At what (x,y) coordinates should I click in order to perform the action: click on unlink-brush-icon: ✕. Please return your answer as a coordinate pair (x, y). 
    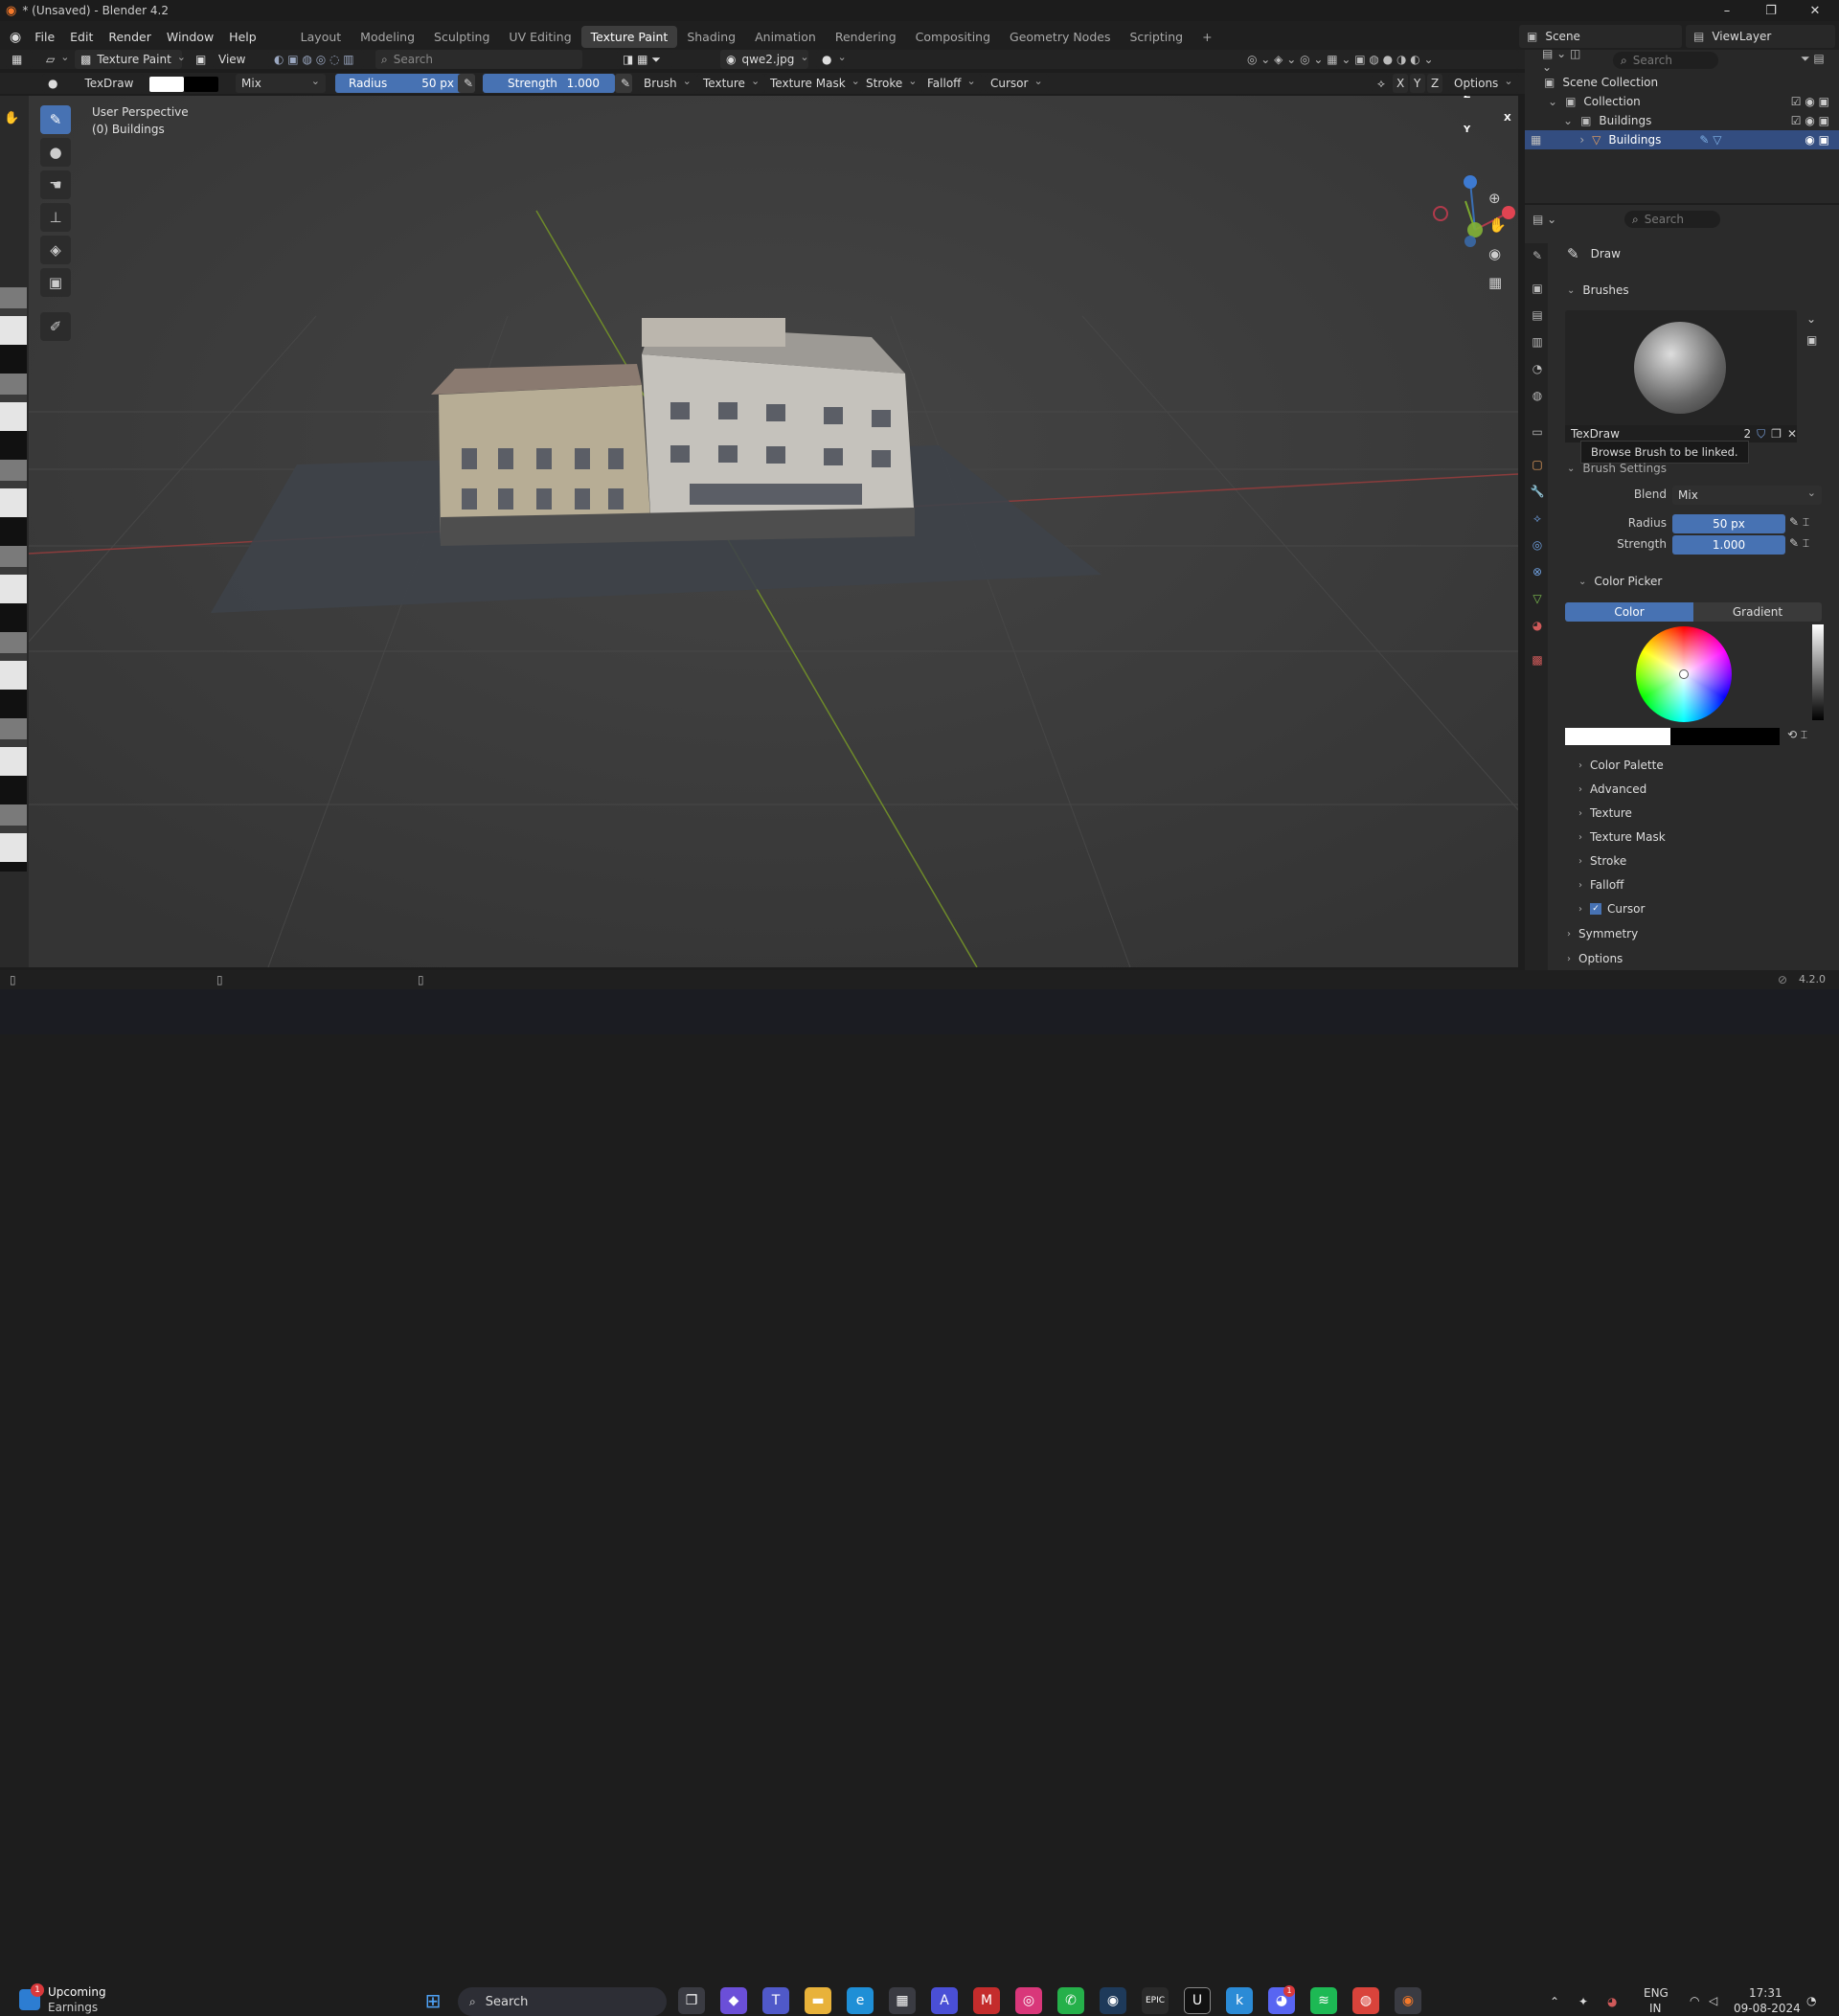
    Looking at the image, I should click on (1792, 434).